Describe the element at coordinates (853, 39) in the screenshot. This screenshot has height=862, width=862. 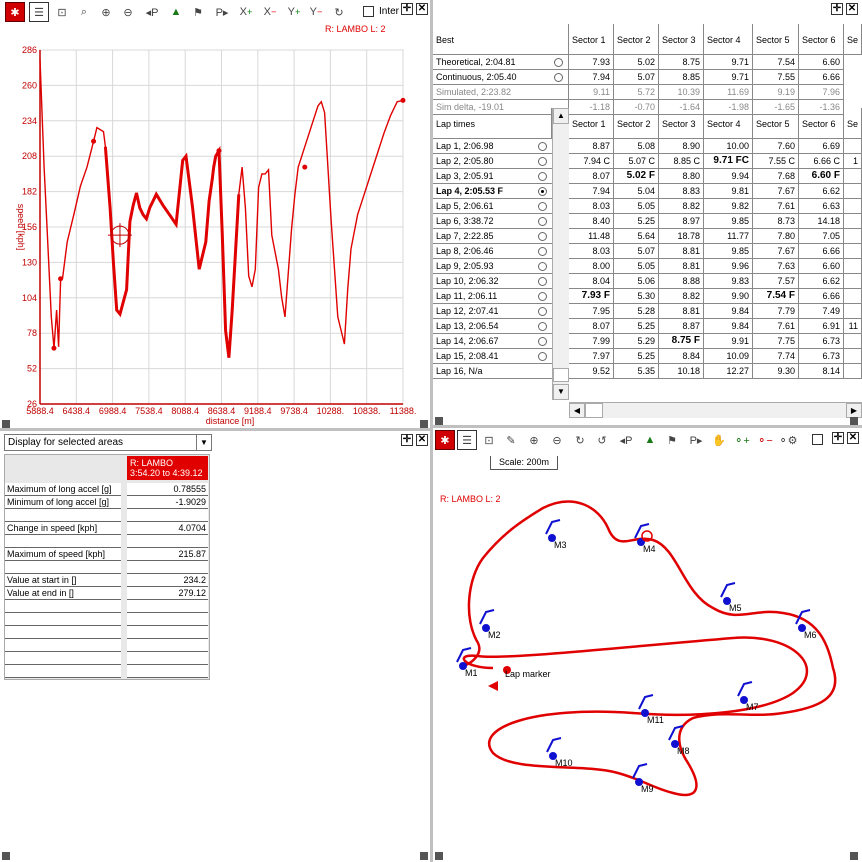
I see `best-sector-header: Se` at that location.